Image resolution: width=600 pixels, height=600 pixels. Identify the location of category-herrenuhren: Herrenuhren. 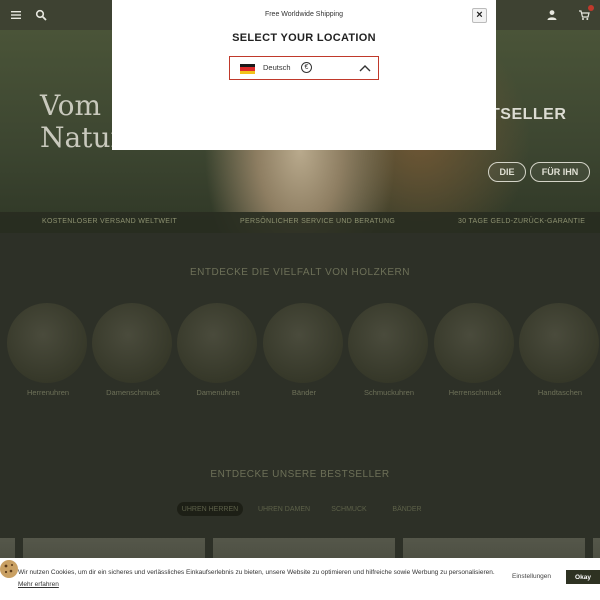
(48, 350).